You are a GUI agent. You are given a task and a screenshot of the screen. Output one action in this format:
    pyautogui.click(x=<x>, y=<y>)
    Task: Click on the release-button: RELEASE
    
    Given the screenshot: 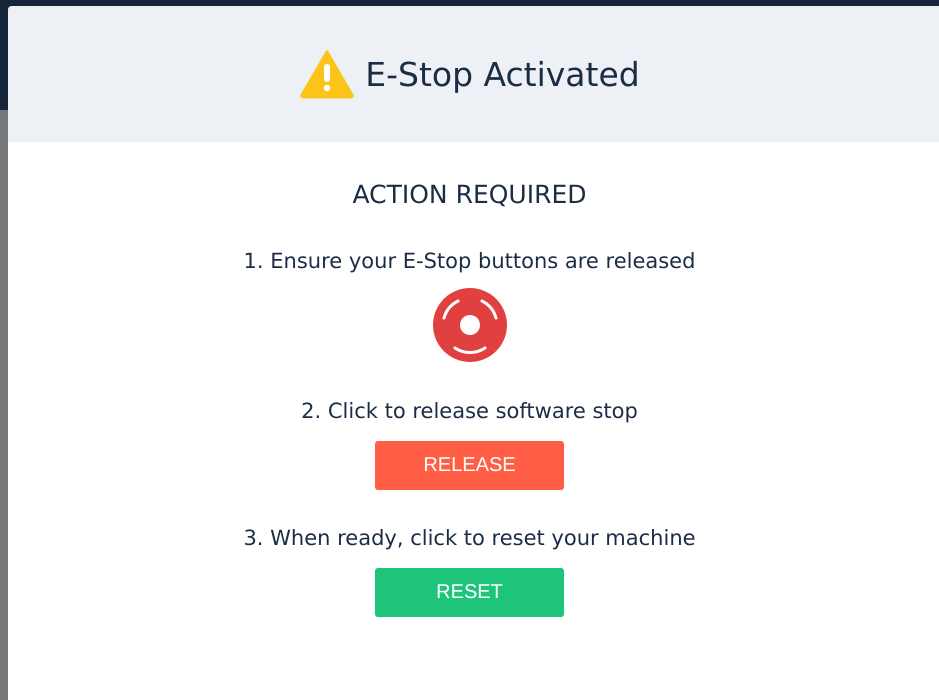 What is the action you would take?
    pyautogui.click(x=469, y=465)
    